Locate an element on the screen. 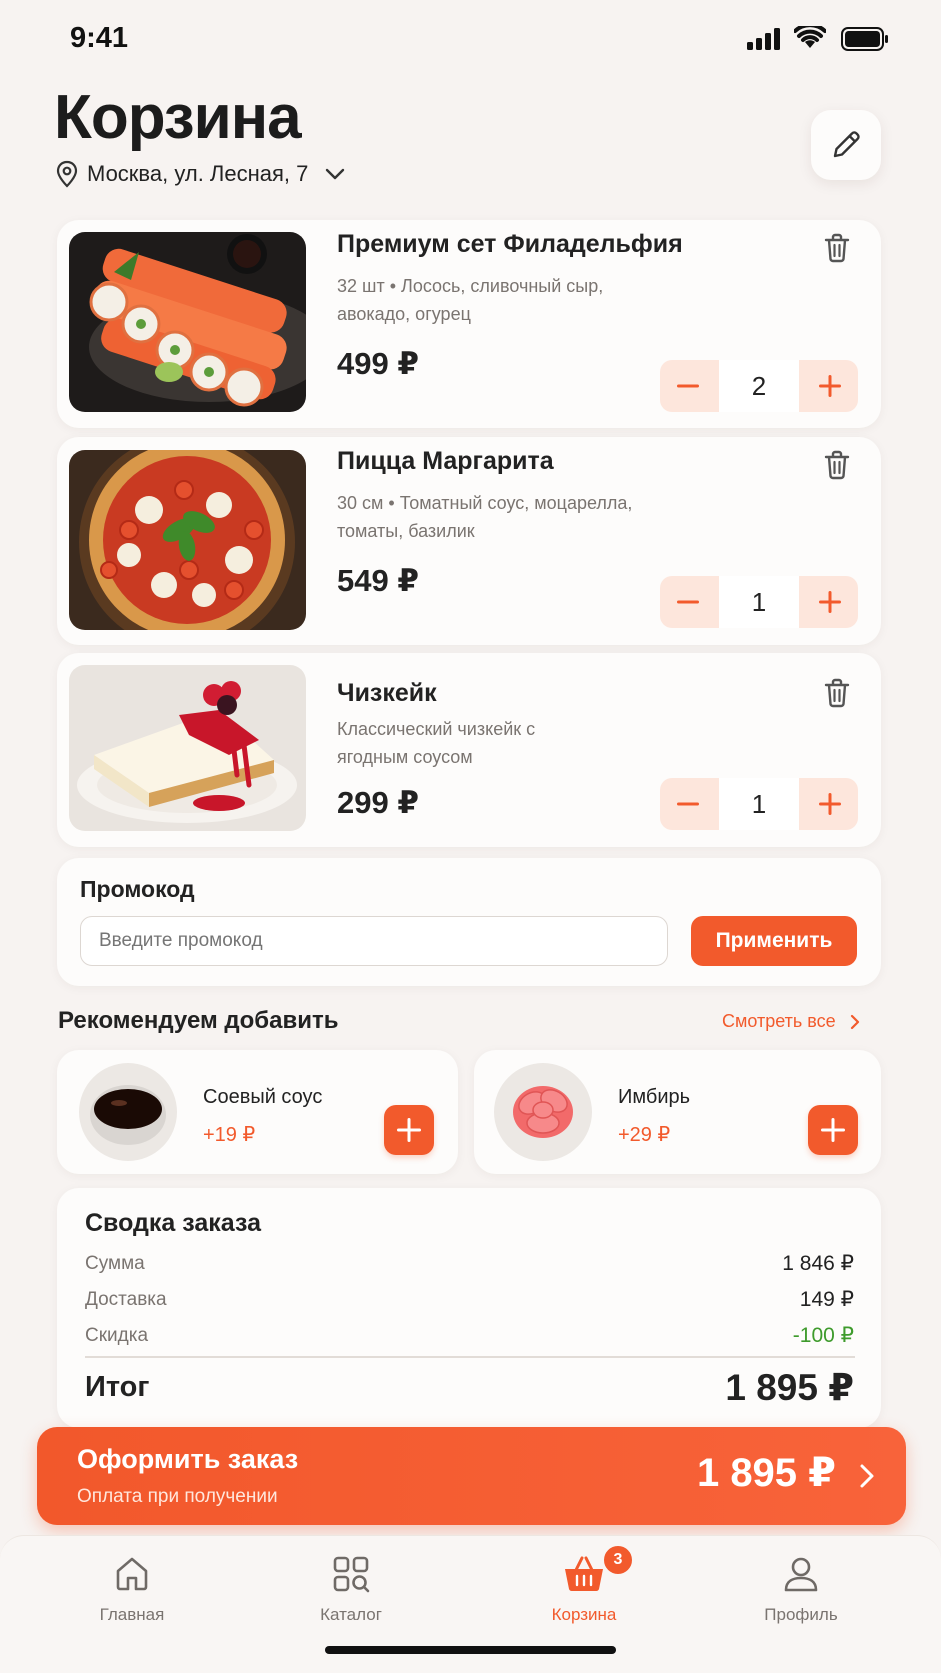 This screenshot has height=1673, width=941. recommend-item-price: +19 ₽ is located at coordinates (229, 1135).